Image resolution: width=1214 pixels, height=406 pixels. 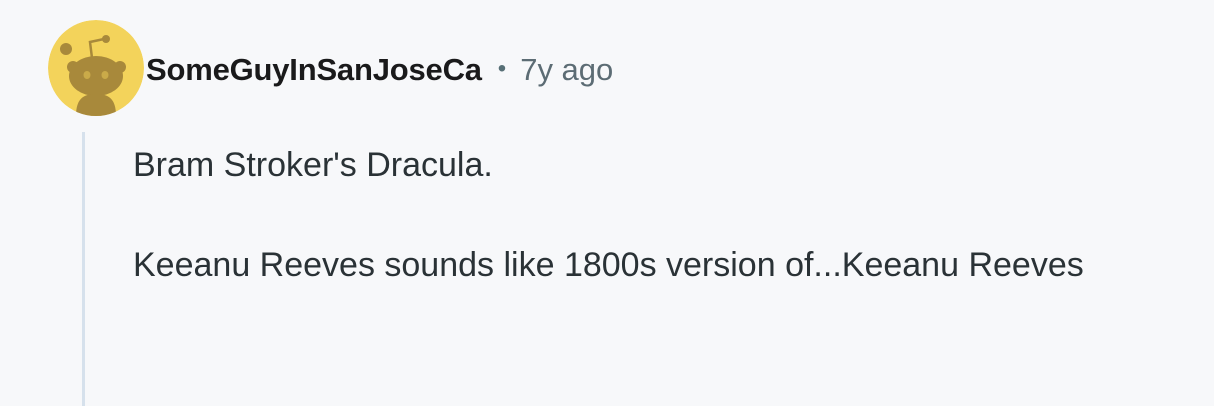 I want to click on thread-collapse-line, so click(x=83, y=269).